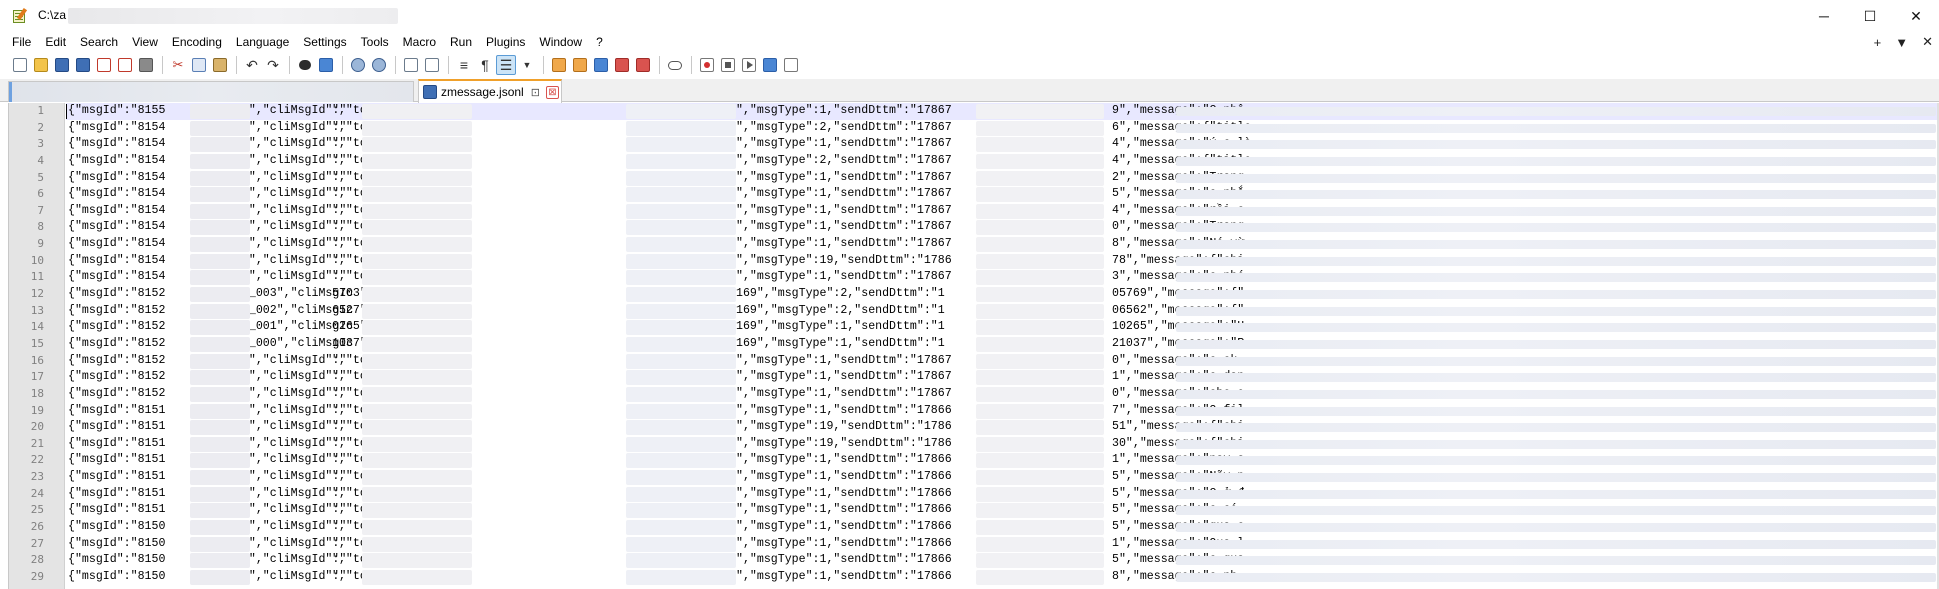 The height and width of the screenshot is (589, 1939). What do you see at coordinates (430, 92) in the screenshot?
I see `saved-file-icon` at bounding box center [430, 92].